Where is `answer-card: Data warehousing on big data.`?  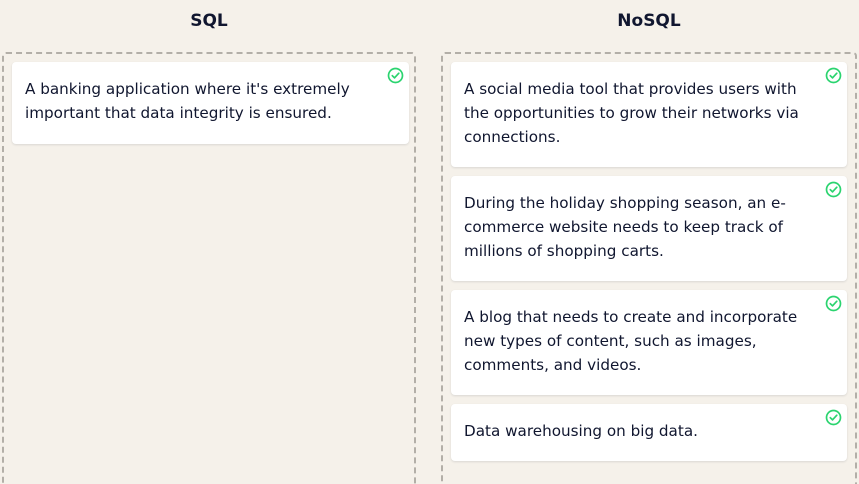
answer-card: Data warehousing on big data. is located at coordinates (649, 432).